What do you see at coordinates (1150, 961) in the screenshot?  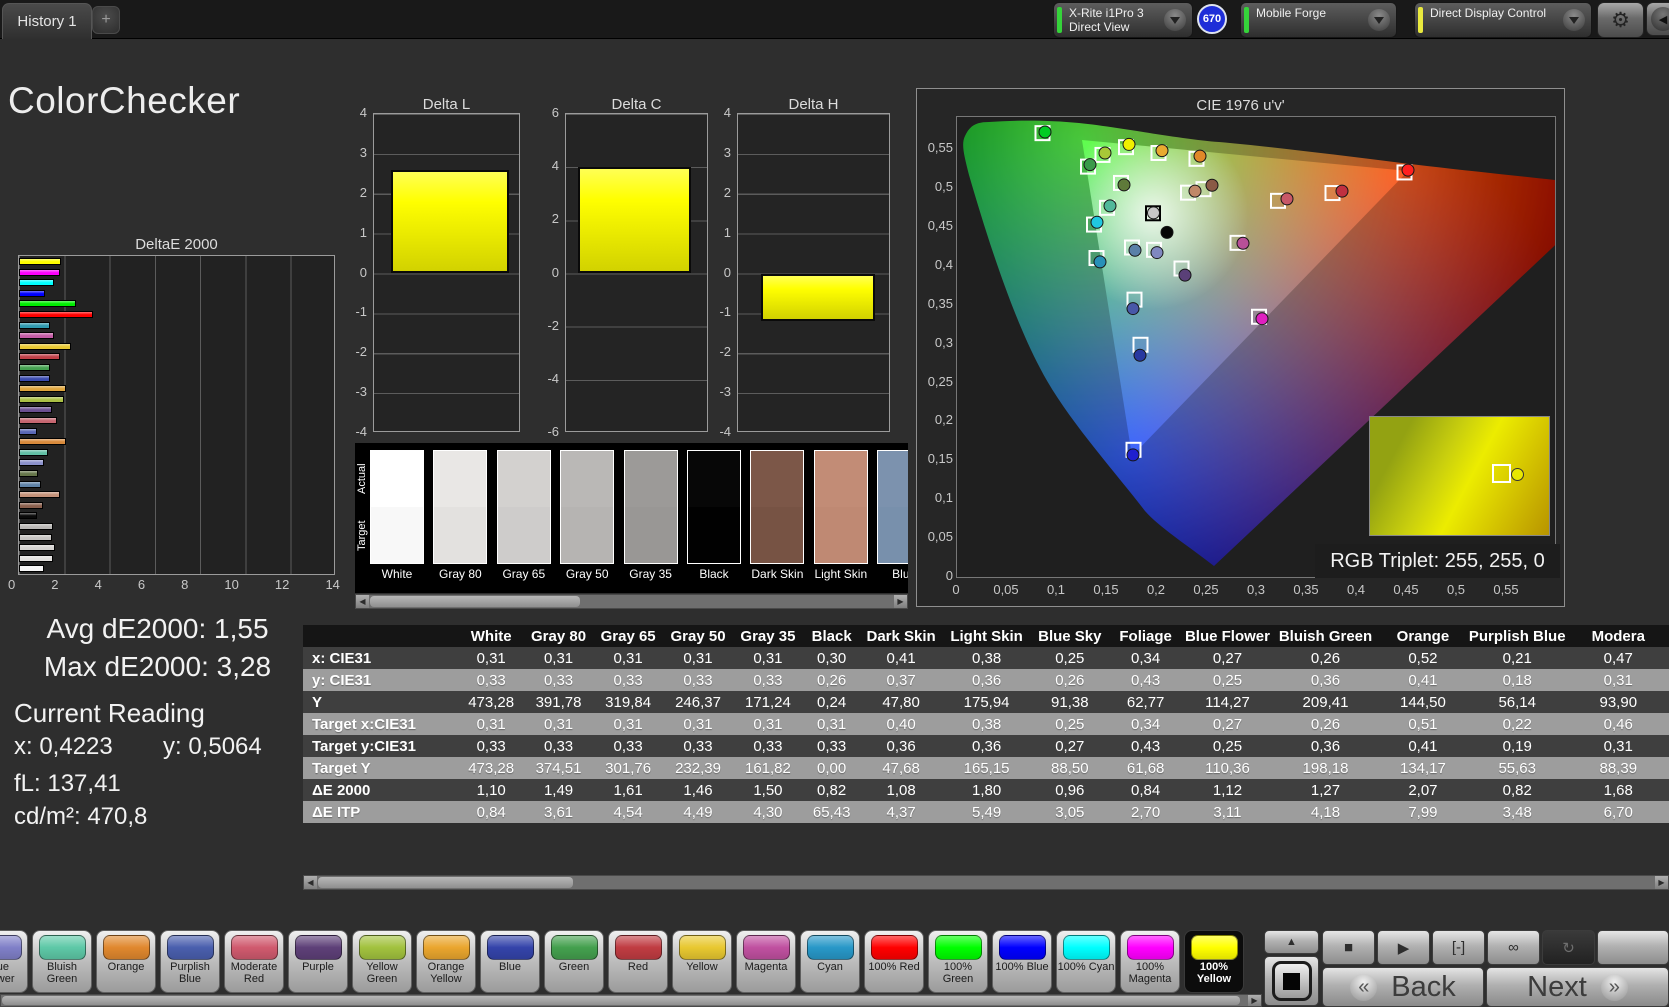 I see `patch-button-100-magenta: 100% Magenta` at bounding box center [1150, 961].